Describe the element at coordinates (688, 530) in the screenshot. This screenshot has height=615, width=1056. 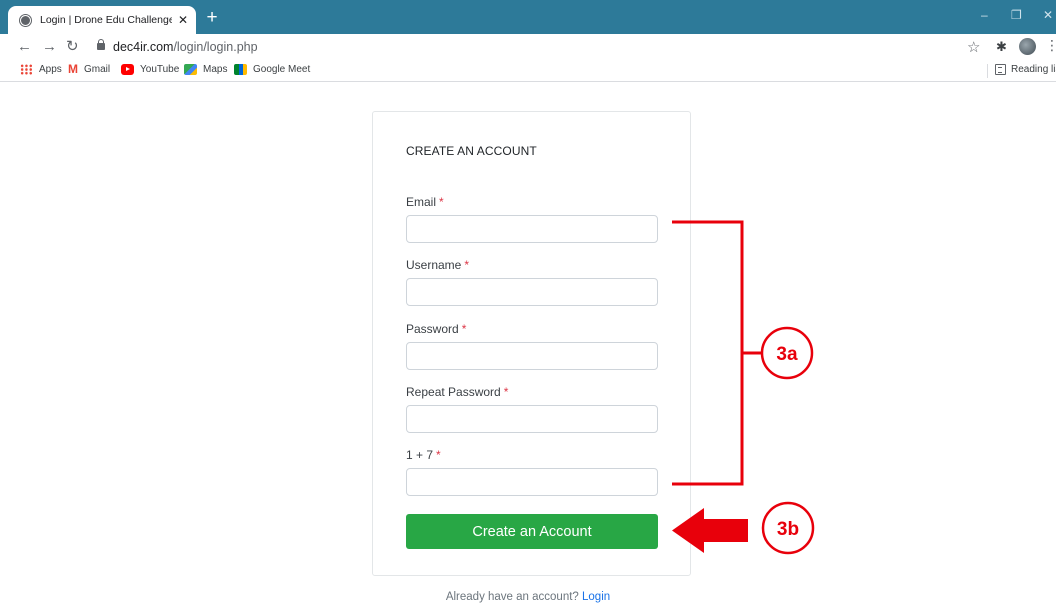
I see `arrow-head-3b` at that location.